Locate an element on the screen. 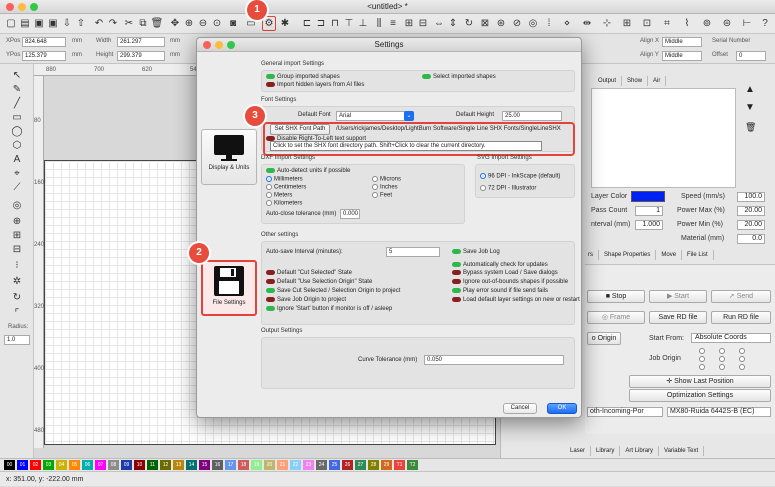  palette-swatch: T2 is located at coordinates (412, 465).